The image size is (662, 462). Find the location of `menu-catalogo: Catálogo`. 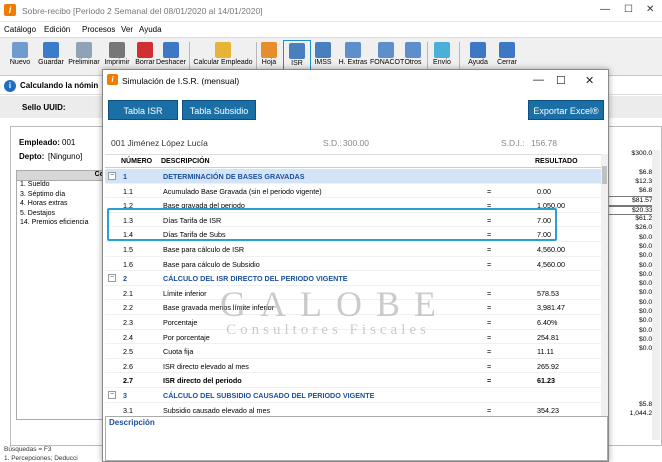

menu-catalogo: Catálogo is located at coordinates (20, 29).